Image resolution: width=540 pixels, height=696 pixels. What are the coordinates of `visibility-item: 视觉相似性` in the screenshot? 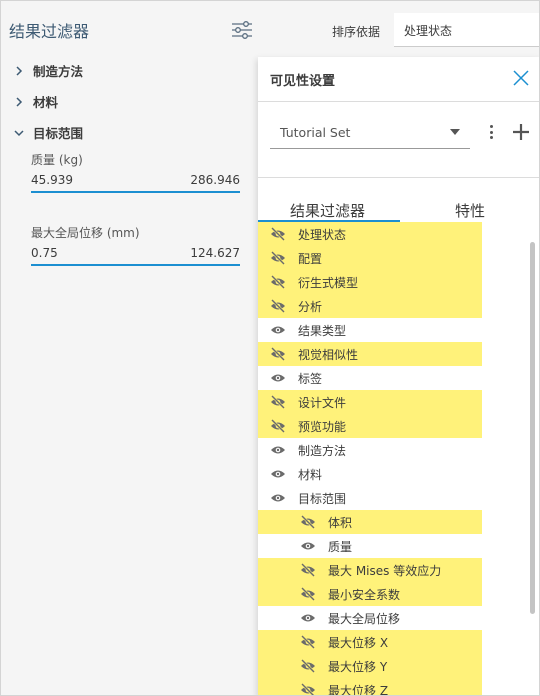 It's located at (370, 354).